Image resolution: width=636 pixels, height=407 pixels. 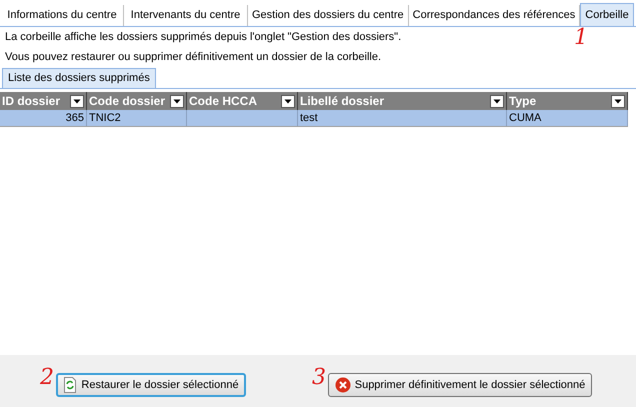 I want to click on tab: Gestion des dossiers du centre, so click(x=328, y=15).